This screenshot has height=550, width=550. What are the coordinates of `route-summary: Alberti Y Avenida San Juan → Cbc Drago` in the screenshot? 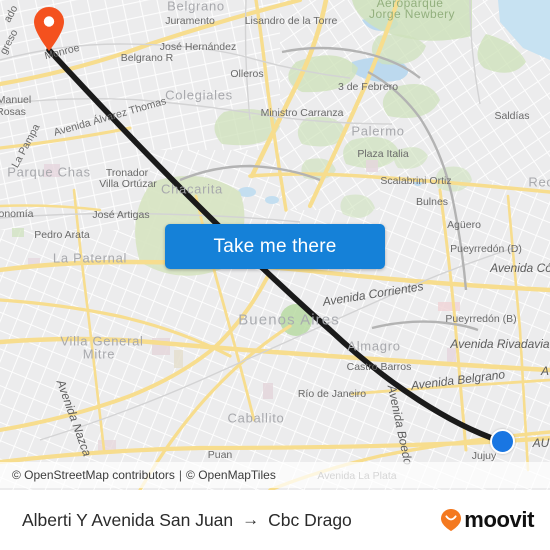 It's located at (187, 520).